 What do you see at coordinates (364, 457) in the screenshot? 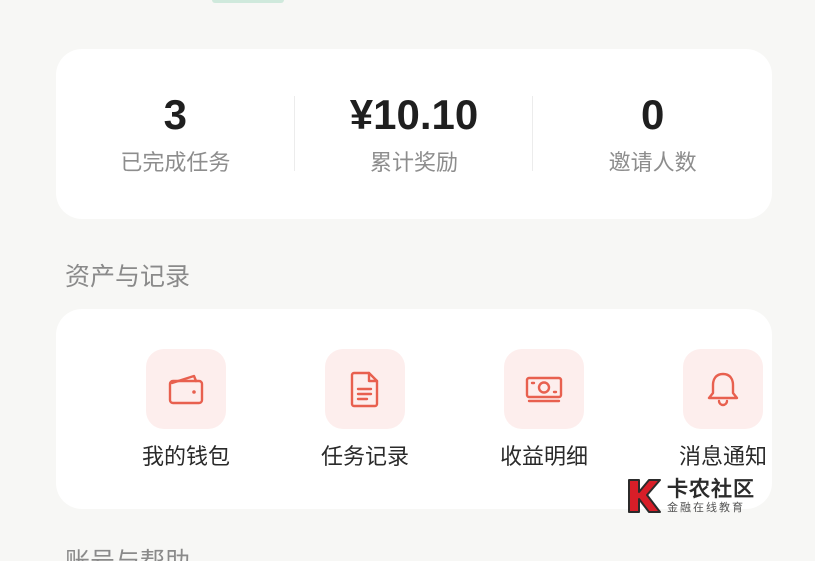
I see `feature-label: 任务记录` at bounding box center [364, 457].